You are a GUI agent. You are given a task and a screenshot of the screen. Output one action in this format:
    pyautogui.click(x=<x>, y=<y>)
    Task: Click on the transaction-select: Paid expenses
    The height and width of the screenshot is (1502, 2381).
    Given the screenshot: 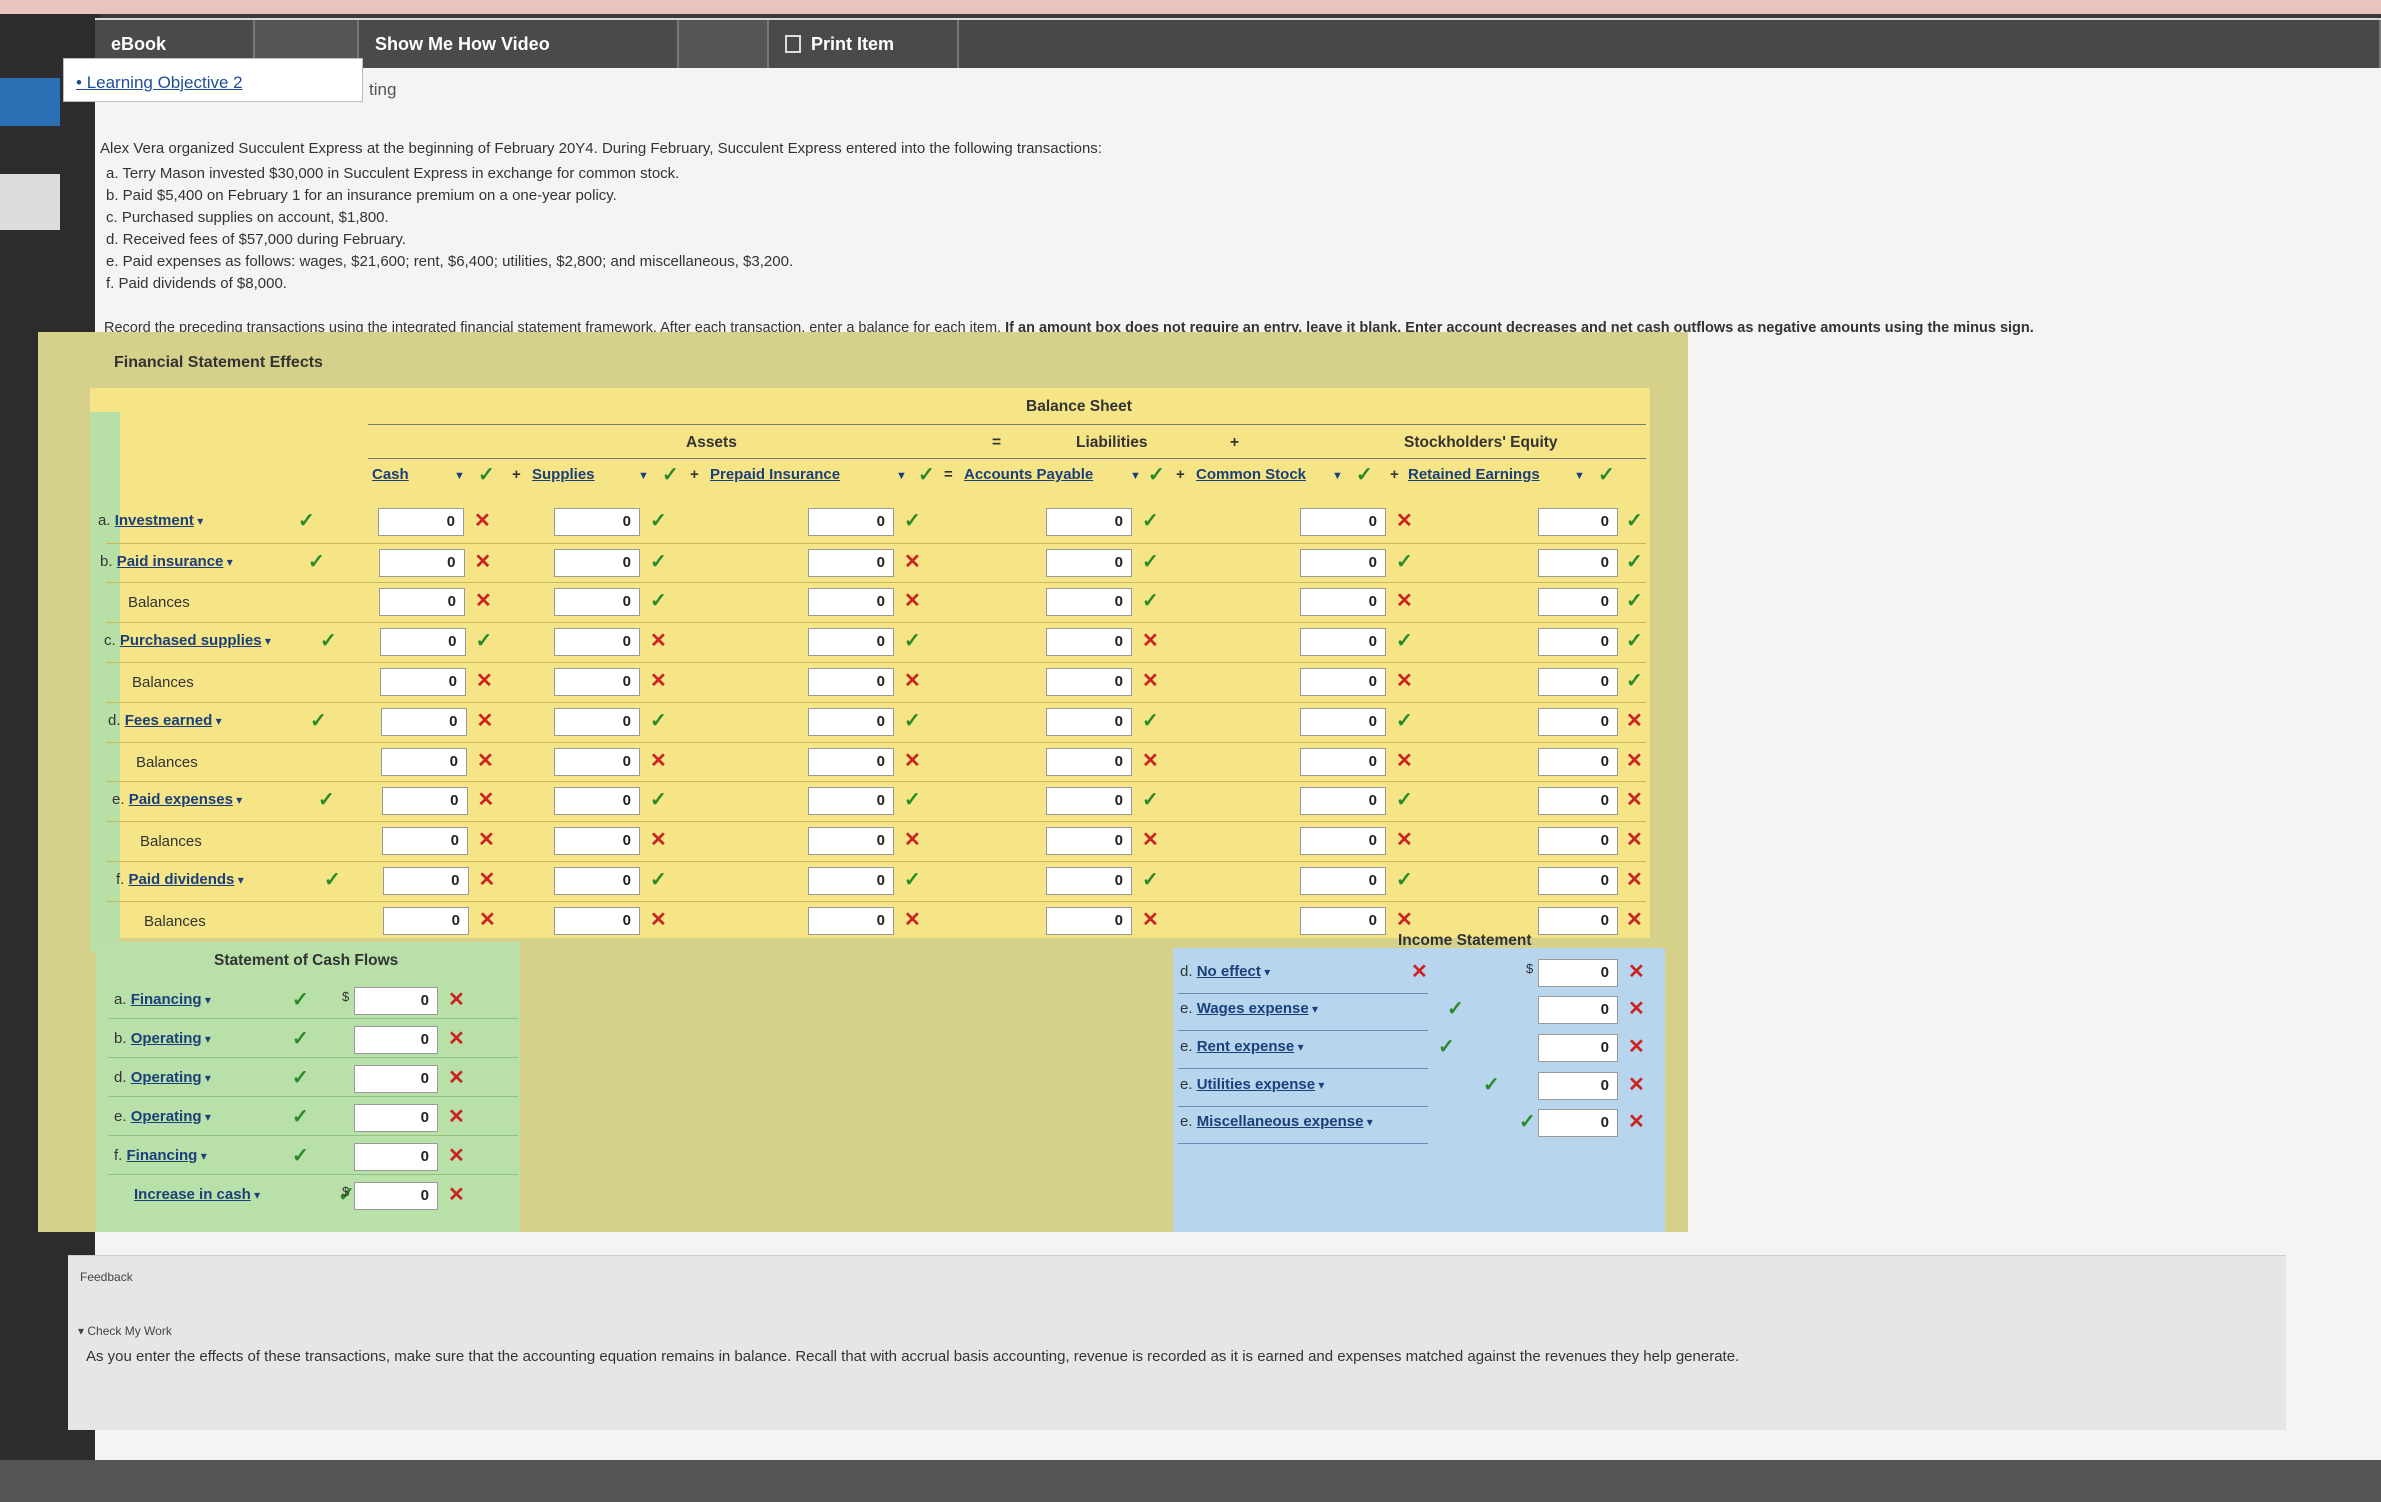 What is the action you would take?
    pyautogui.click(x=181, y=799)
    